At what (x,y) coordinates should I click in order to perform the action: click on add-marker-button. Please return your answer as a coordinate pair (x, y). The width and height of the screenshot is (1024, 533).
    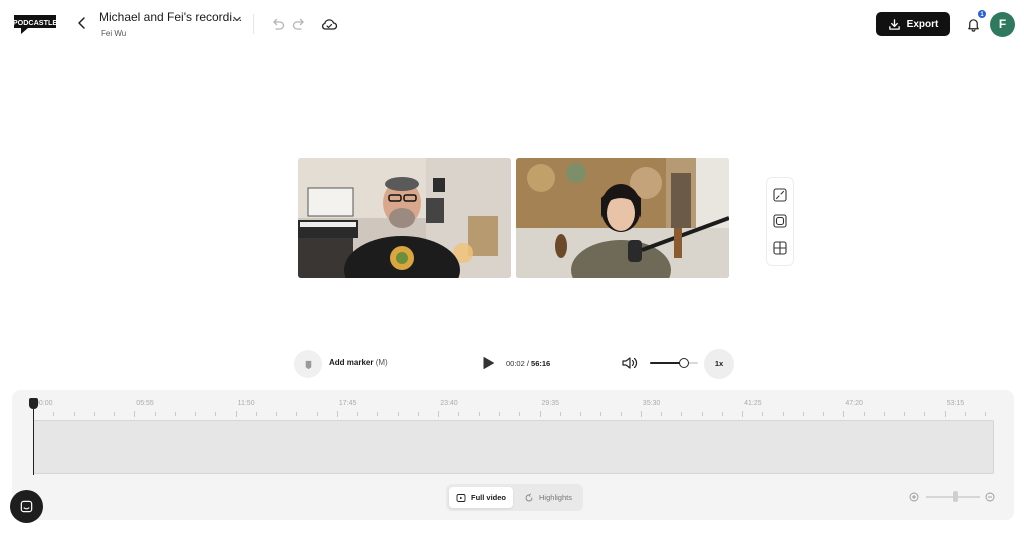
    Looking at the image, I should click on (308, 364).